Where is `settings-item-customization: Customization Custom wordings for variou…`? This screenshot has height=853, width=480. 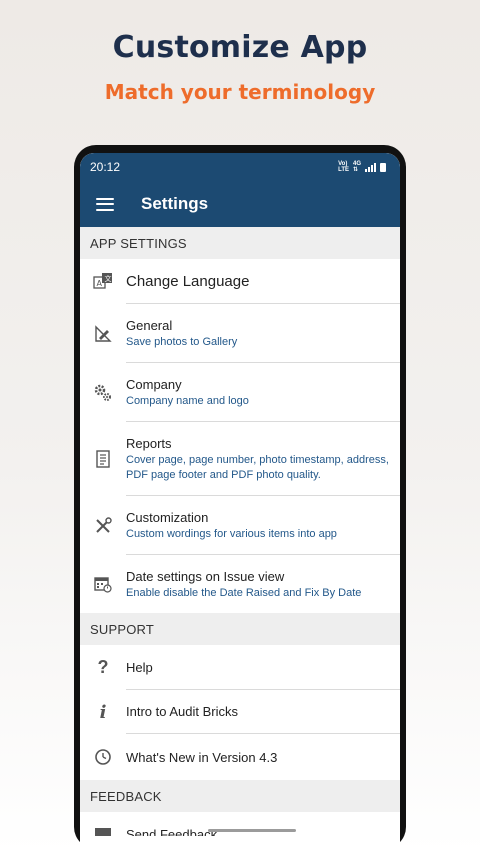 settings-item-customization: Customization Custom wordings for variou… is located at coordinates (240, 525).